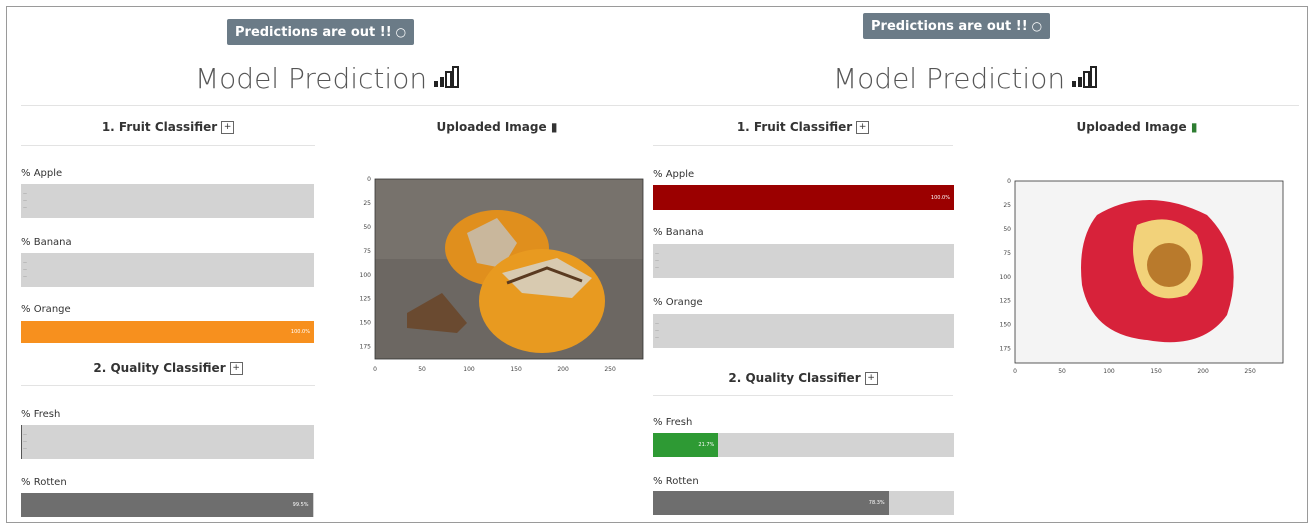 Image resolution: width=1316 pixels, height=531 pixels. I want to click on progress-value: 100.0%, so click(300, 332).